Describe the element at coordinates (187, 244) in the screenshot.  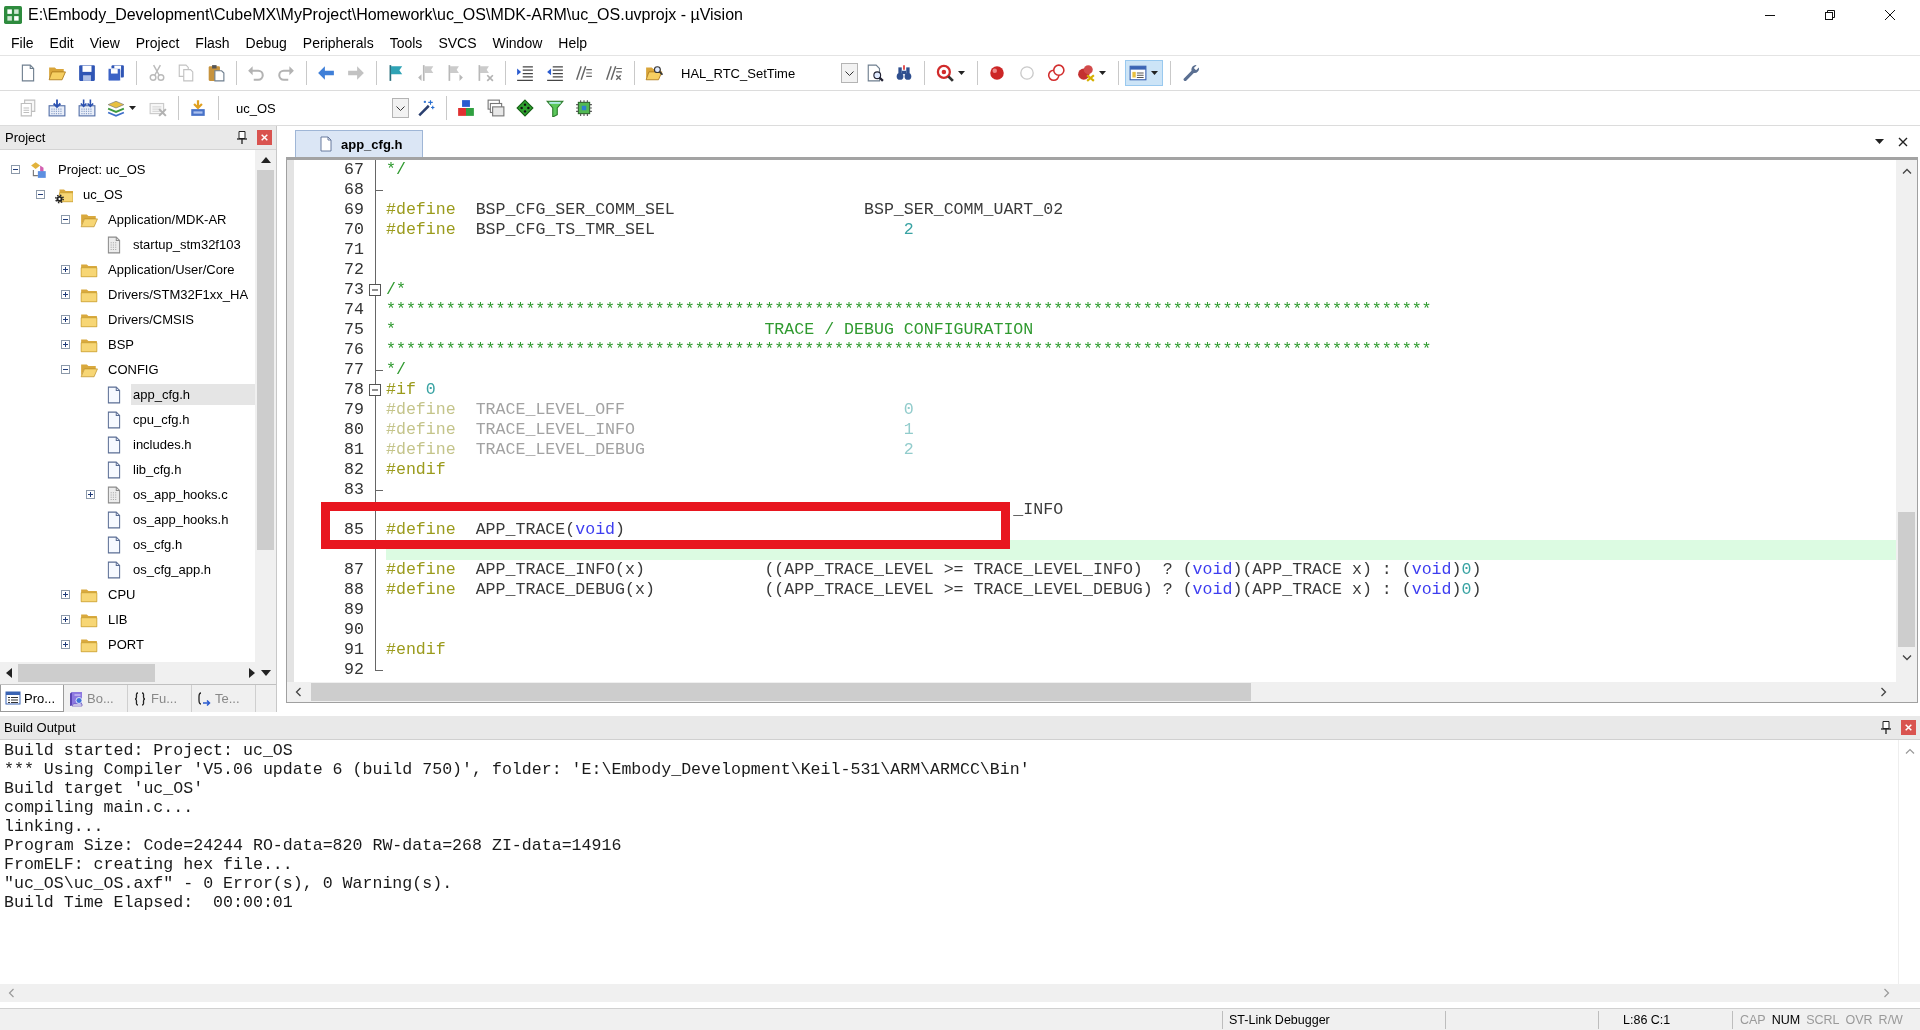
I see `tree-item: startup_stm32f103` at that location.